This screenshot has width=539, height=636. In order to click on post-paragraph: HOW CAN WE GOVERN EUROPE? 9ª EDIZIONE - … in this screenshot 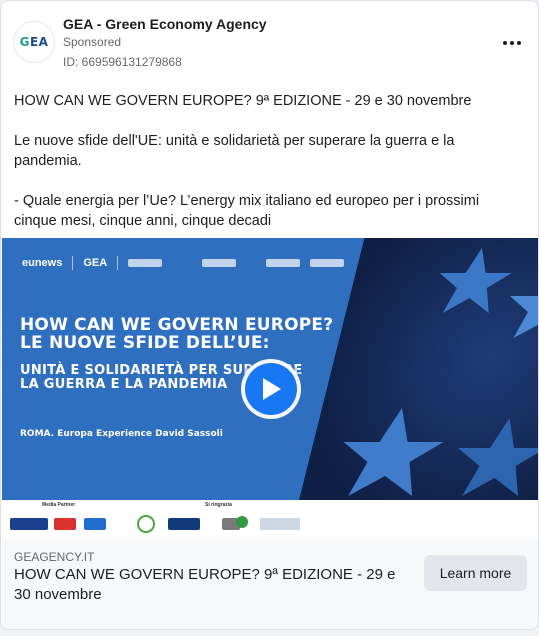, I will do `click(243, 101)`.